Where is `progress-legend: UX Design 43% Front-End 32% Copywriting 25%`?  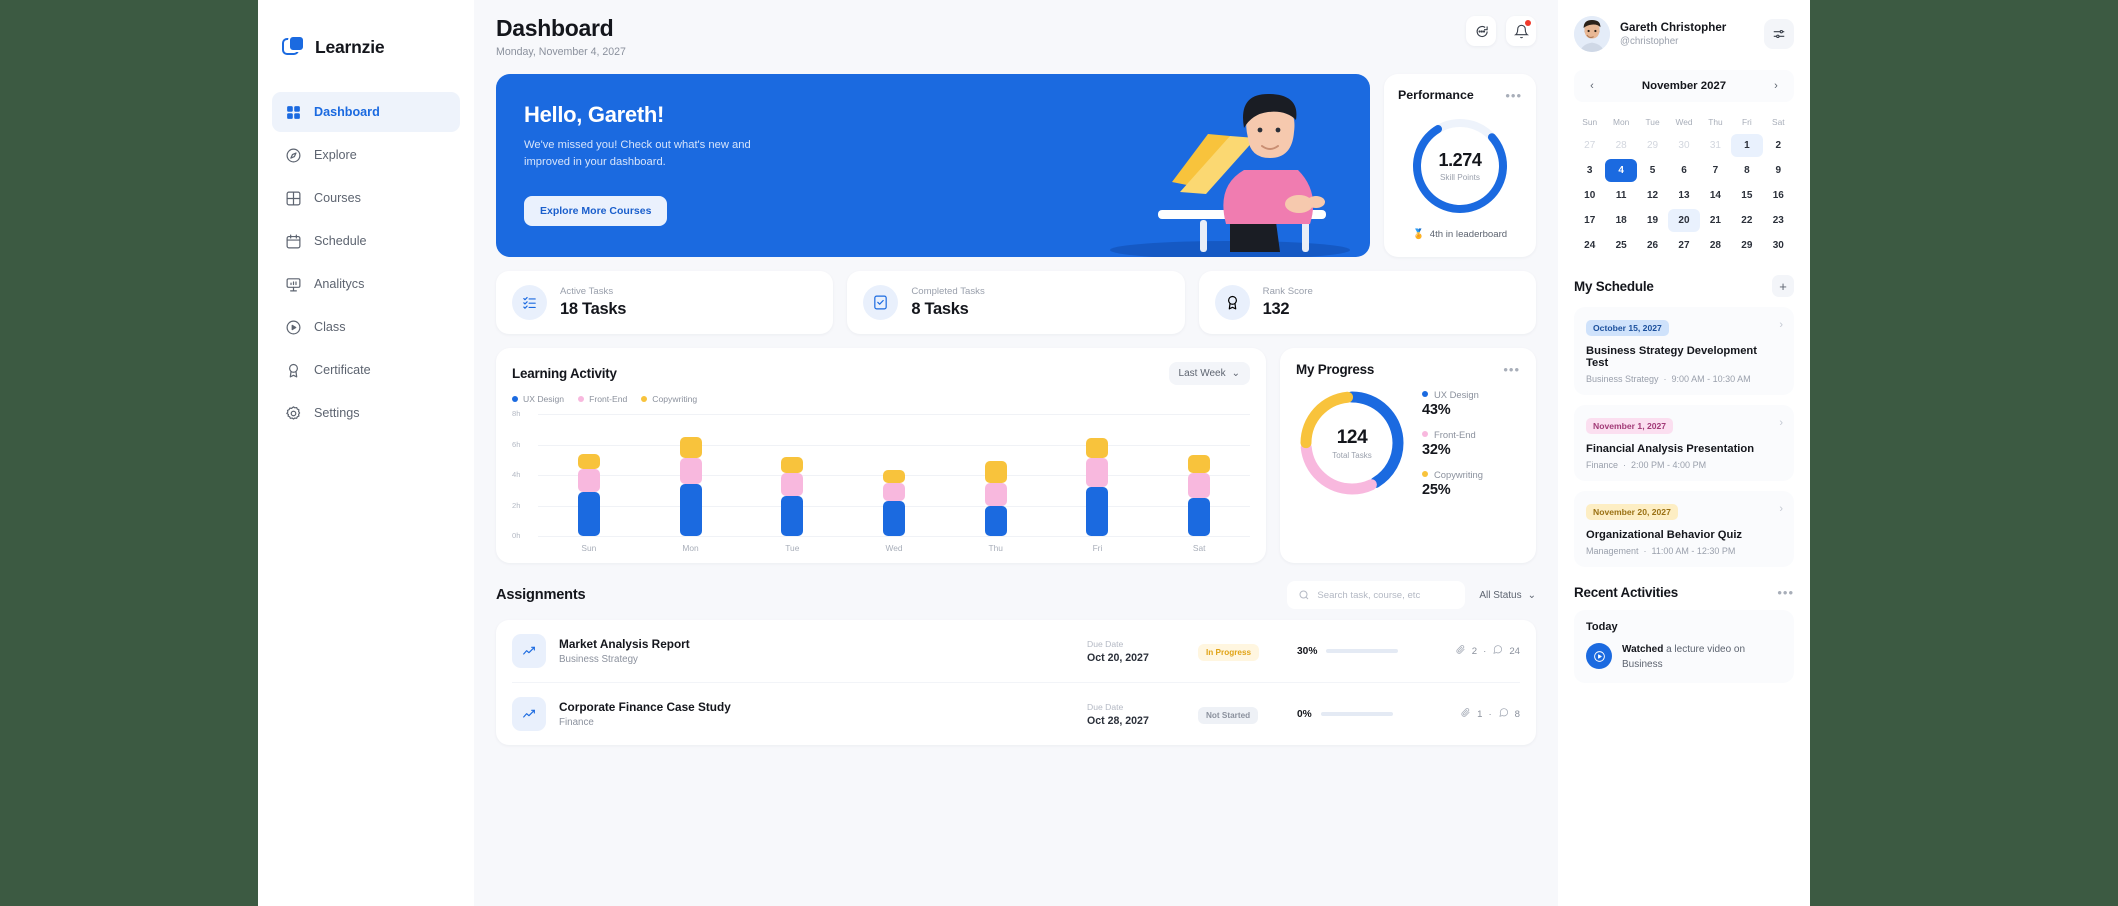 progress-legend: UX Design 43% Front-End 32% Copywriting 25% is located at coordinates (1452, 443).